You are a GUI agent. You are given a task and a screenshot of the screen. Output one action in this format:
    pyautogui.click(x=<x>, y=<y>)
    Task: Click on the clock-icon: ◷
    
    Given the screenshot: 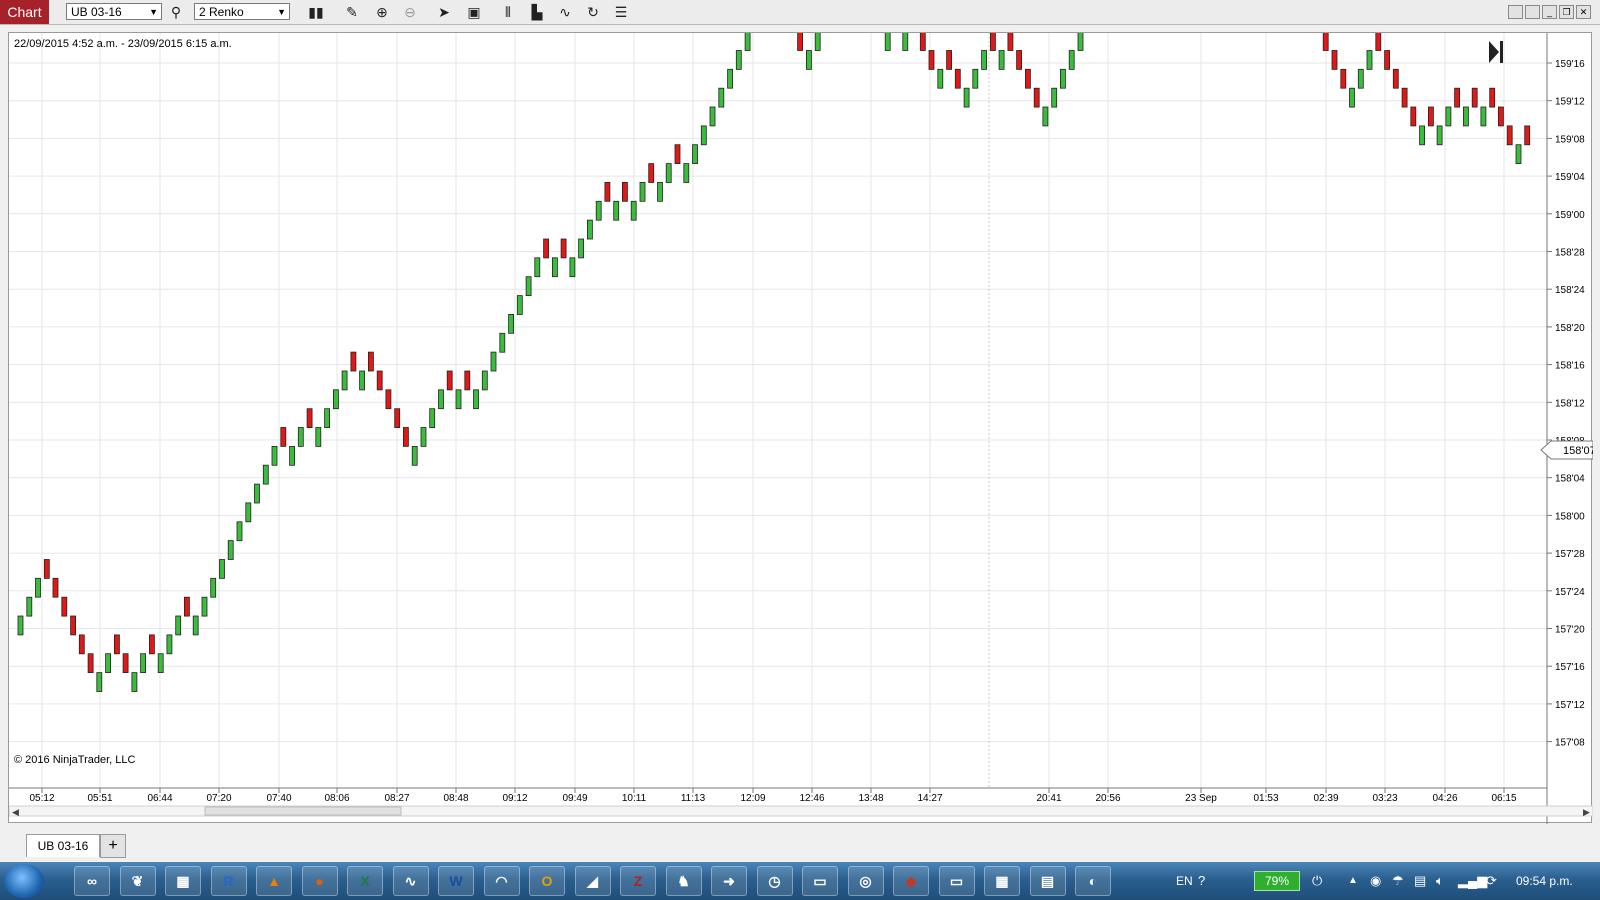 What is the action you would take?
    pyautogui.click(x=774, y=881)
    